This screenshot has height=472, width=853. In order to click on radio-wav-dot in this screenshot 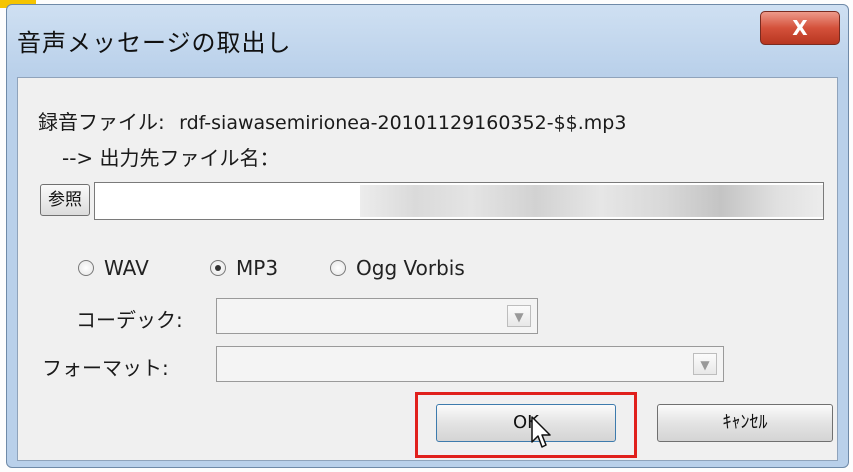, I will do `click(86, 268)`.